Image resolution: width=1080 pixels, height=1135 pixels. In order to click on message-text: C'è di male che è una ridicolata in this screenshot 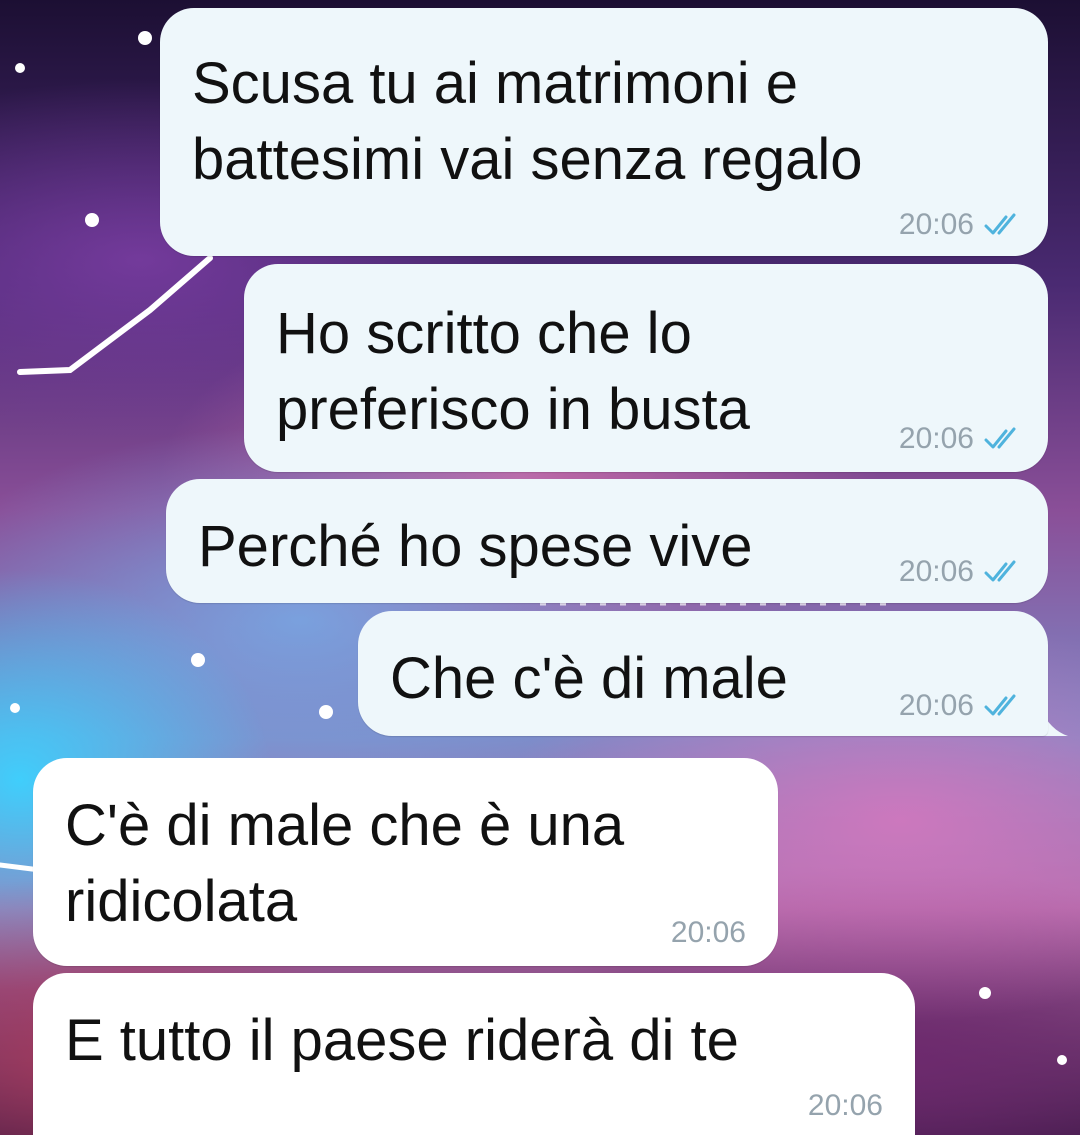, I will do `click(345, 863)`.